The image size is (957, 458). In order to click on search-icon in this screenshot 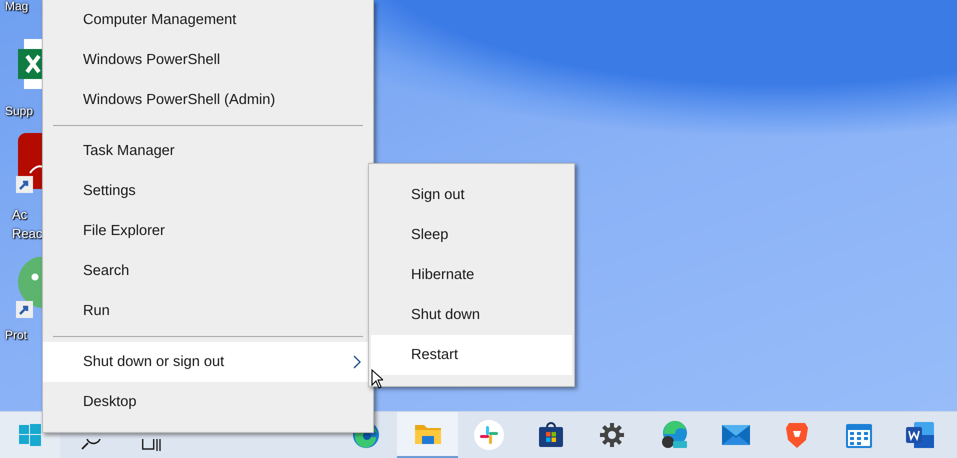, I will do `click(91, 445)`.